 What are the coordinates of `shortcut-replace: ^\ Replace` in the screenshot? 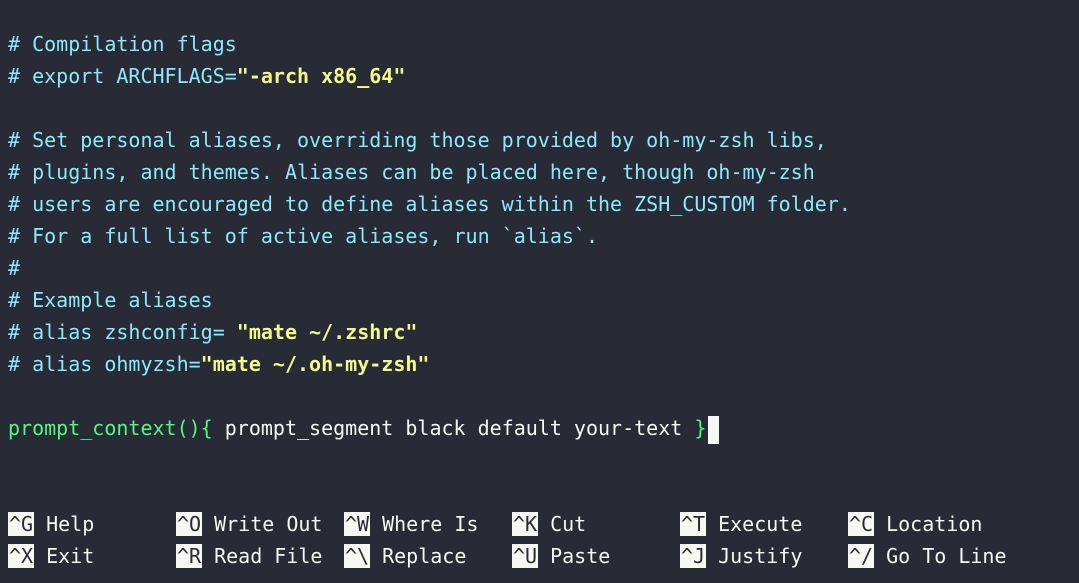 It's located at (405, 556).